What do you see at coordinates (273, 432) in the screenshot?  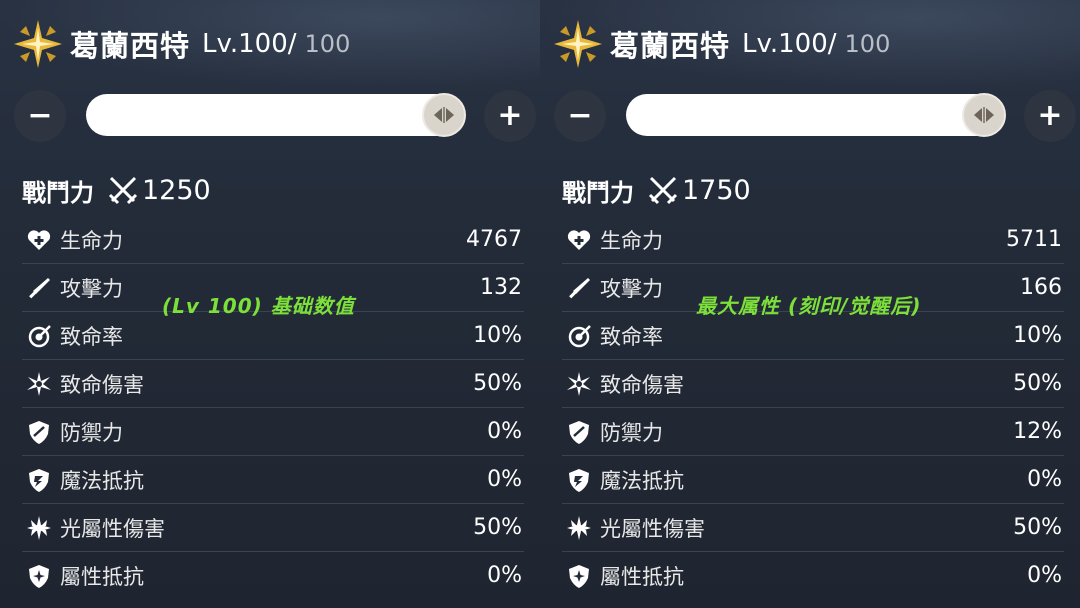 I see `stat-row-defense: 防禦力 0%` at bounding box center [273, 432].